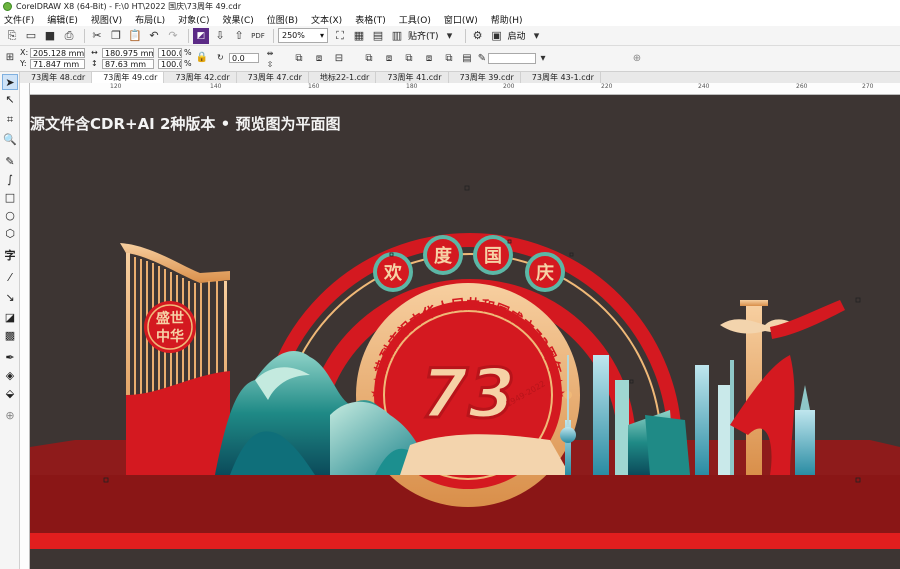 Image resolution: width=900 pixels, height=569 pixels. What do you see at coordinates (201, 35) in the screenshot?
I see `search-content-icon: ◩` at bounding box center [201, 35].